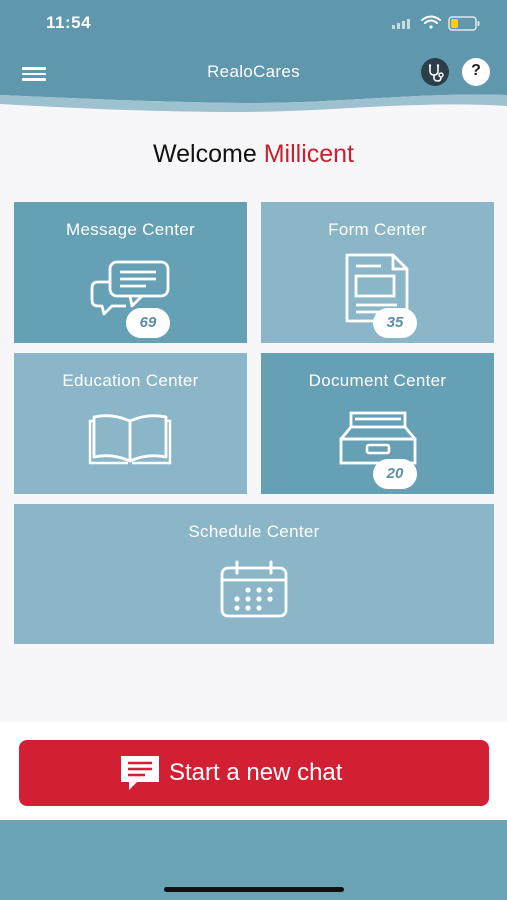  I want to click on start-new-chat-button: Start a new chat, so click(254, 773).